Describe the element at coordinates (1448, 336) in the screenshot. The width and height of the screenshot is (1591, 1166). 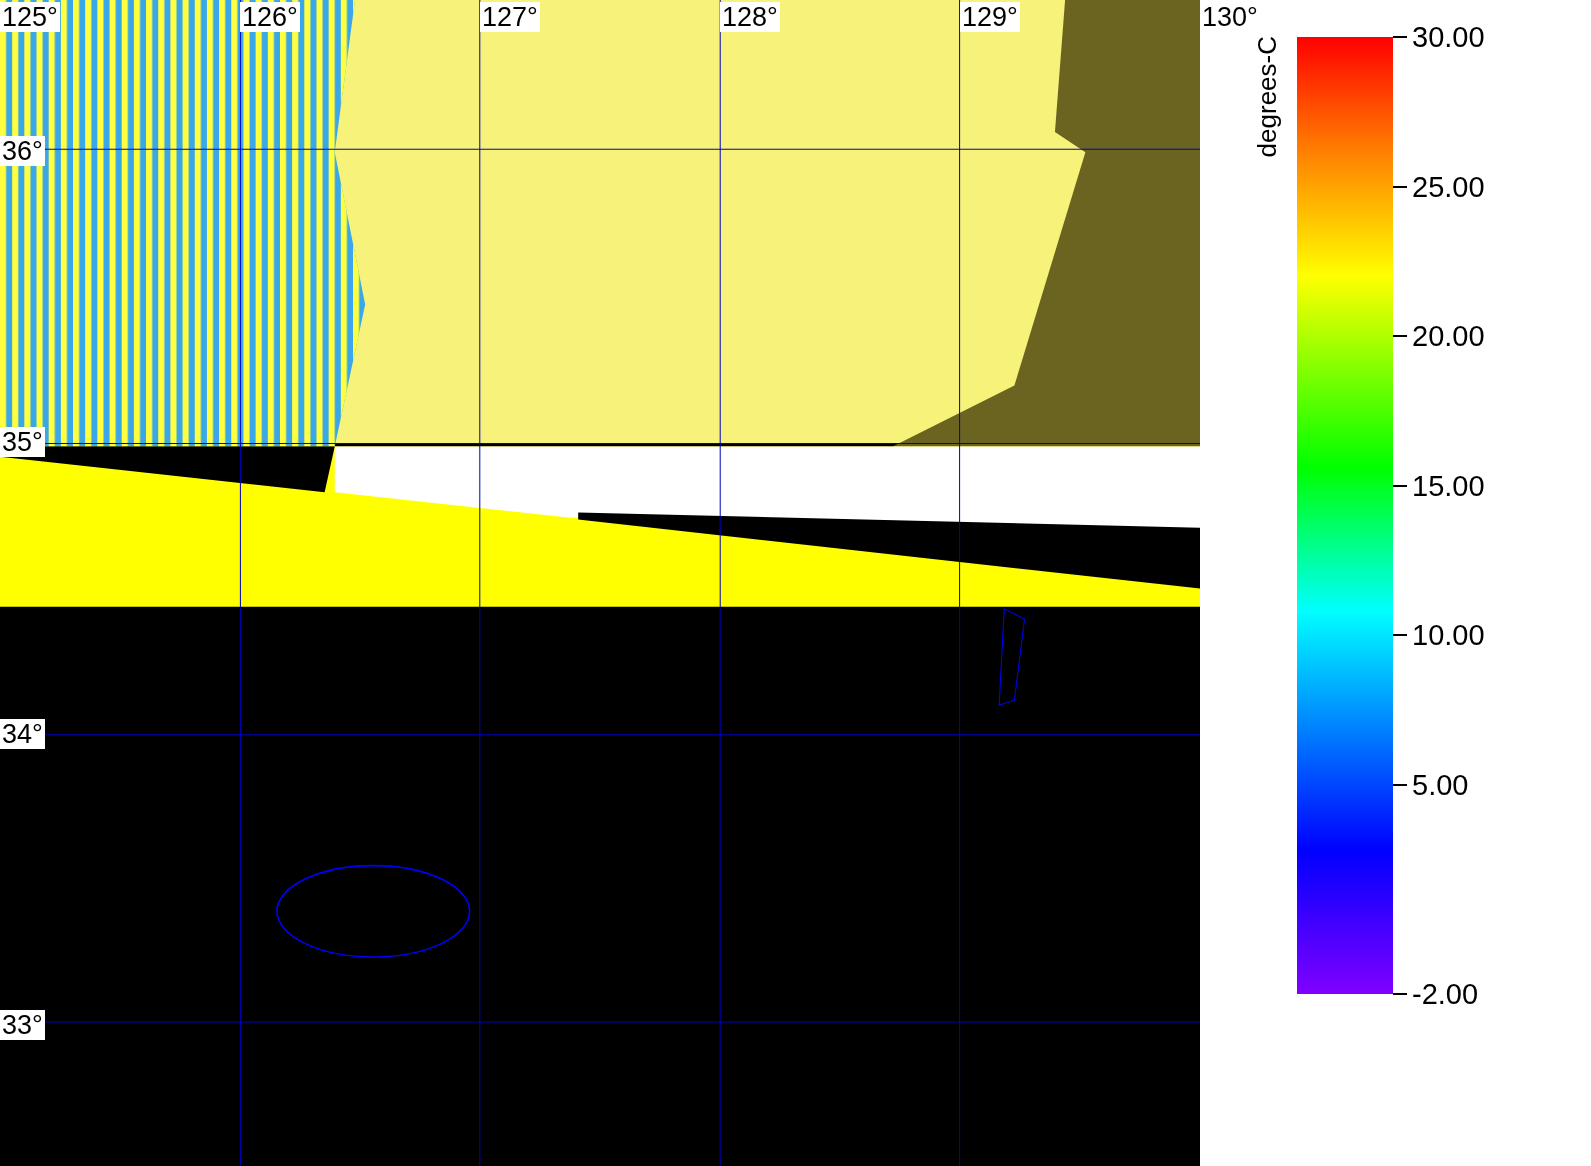
I see `tick-label: 20.00` at that location.